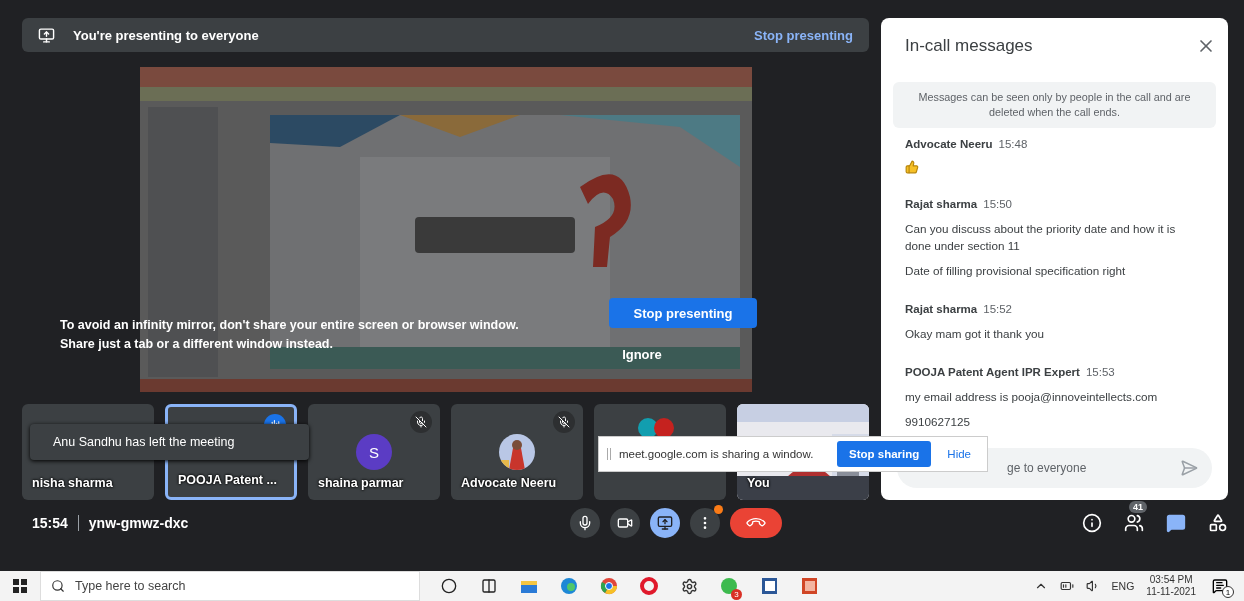 The height and width of the screenshot is (601, 1244). I want to click on info-icon, so click(1092, 523).